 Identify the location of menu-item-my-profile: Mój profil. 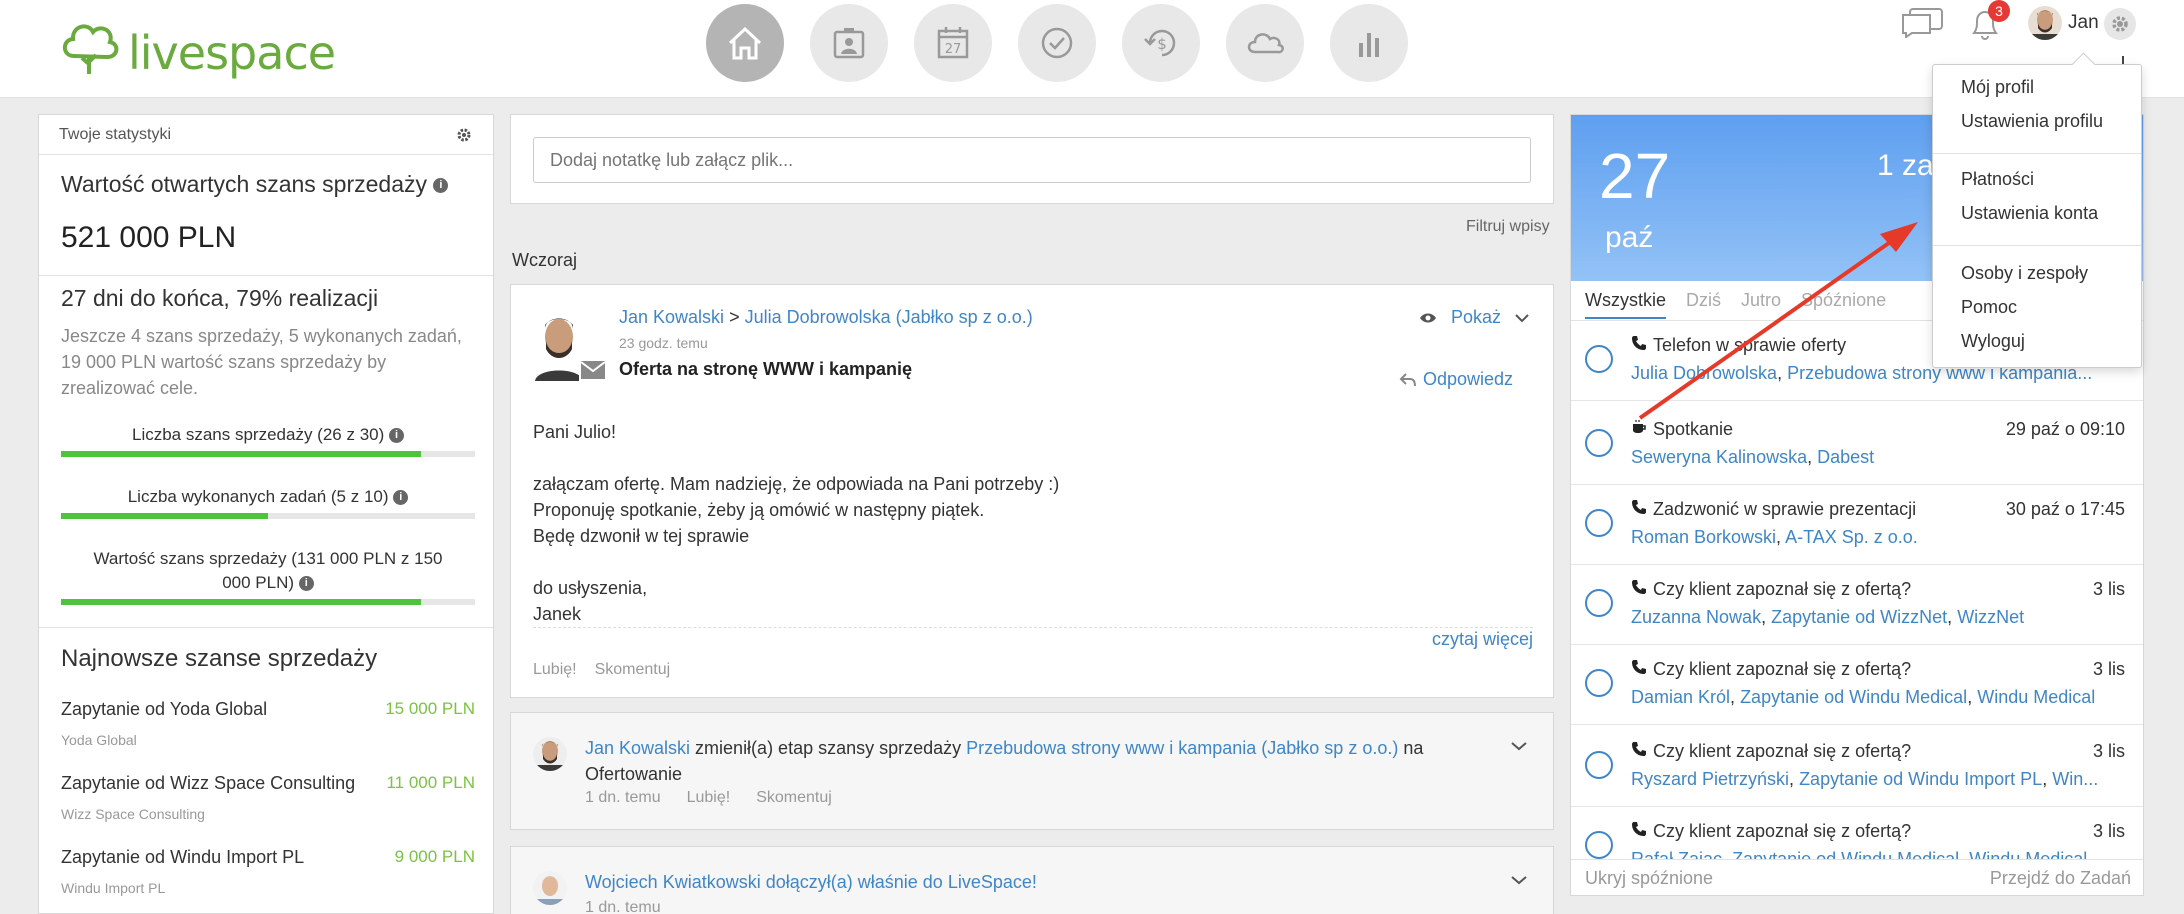
(1997, 87).